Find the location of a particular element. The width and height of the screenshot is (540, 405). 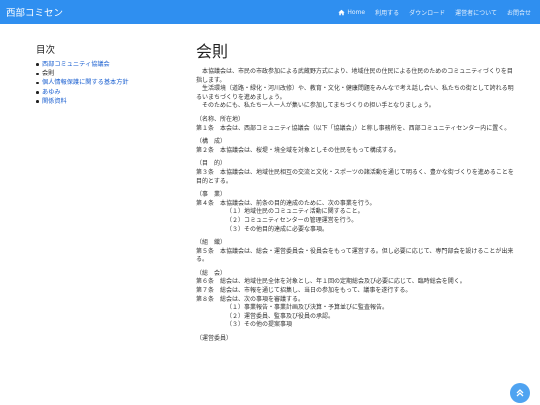

article-text: 第８条 総会は、次の事項を審議する。 is located at coordinates (250, 299).